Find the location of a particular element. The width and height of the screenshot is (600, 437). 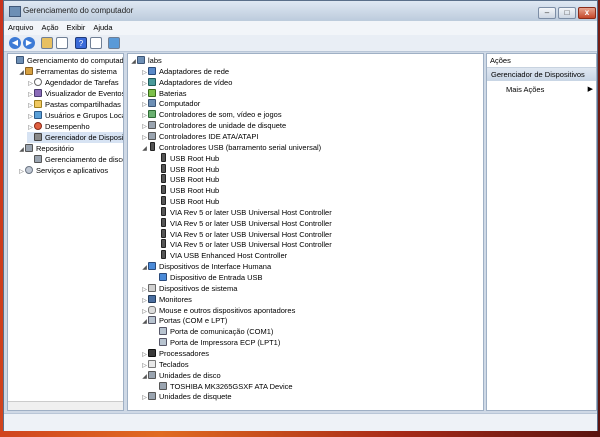

tree-item-label: Agendador de Tarefas is located at coordinates (82, 82).